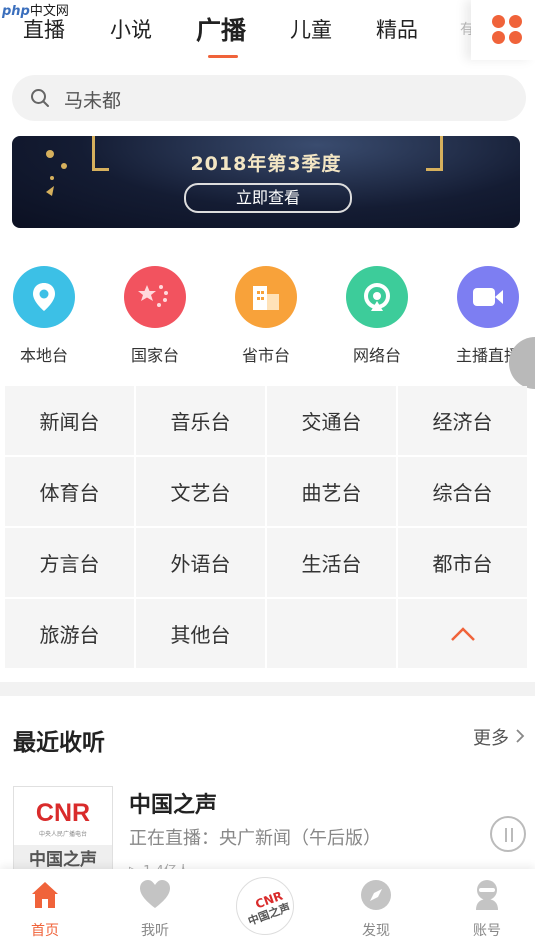  What do you see at coordinates (265, 906) in the screenshot?
I see `now-playing-disc-icon: CNR 中国之声` at bounding box center [265, 906].